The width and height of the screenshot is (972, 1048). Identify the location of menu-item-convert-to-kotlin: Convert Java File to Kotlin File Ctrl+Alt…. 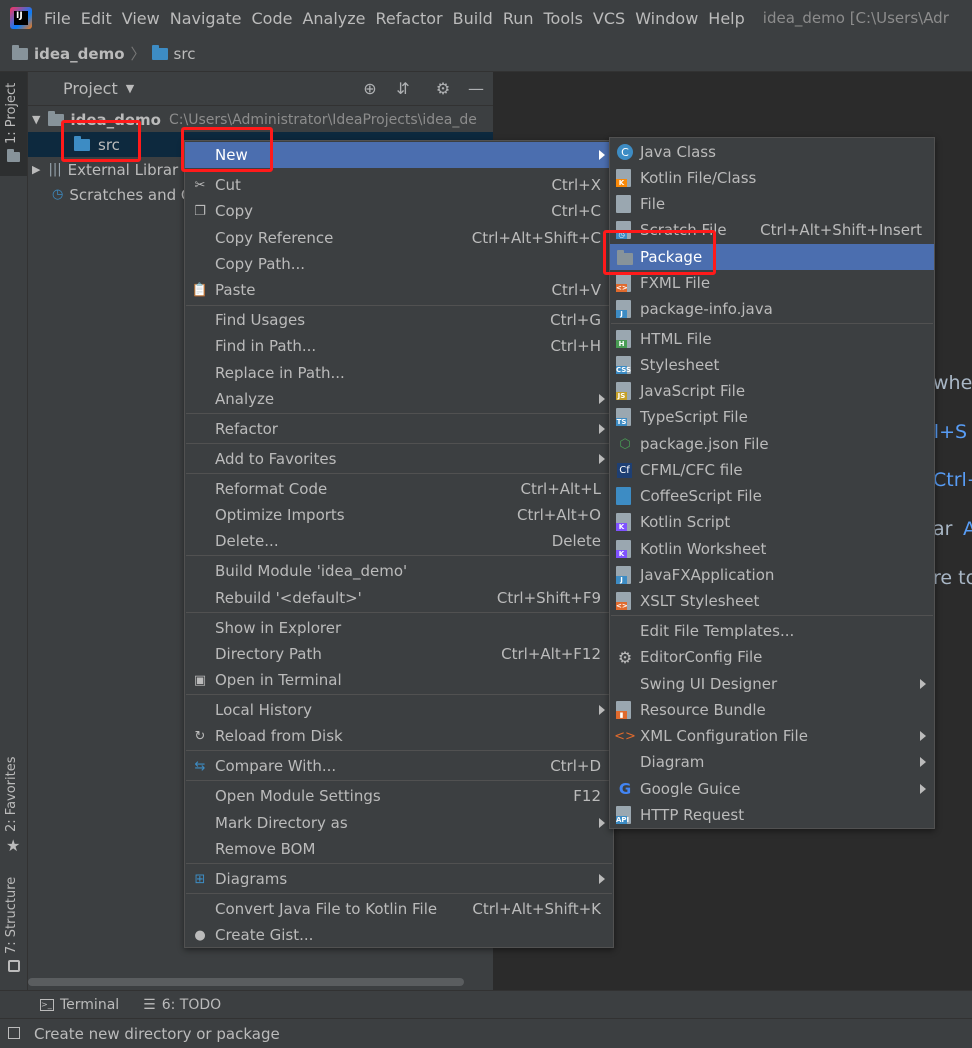
(399, 909).